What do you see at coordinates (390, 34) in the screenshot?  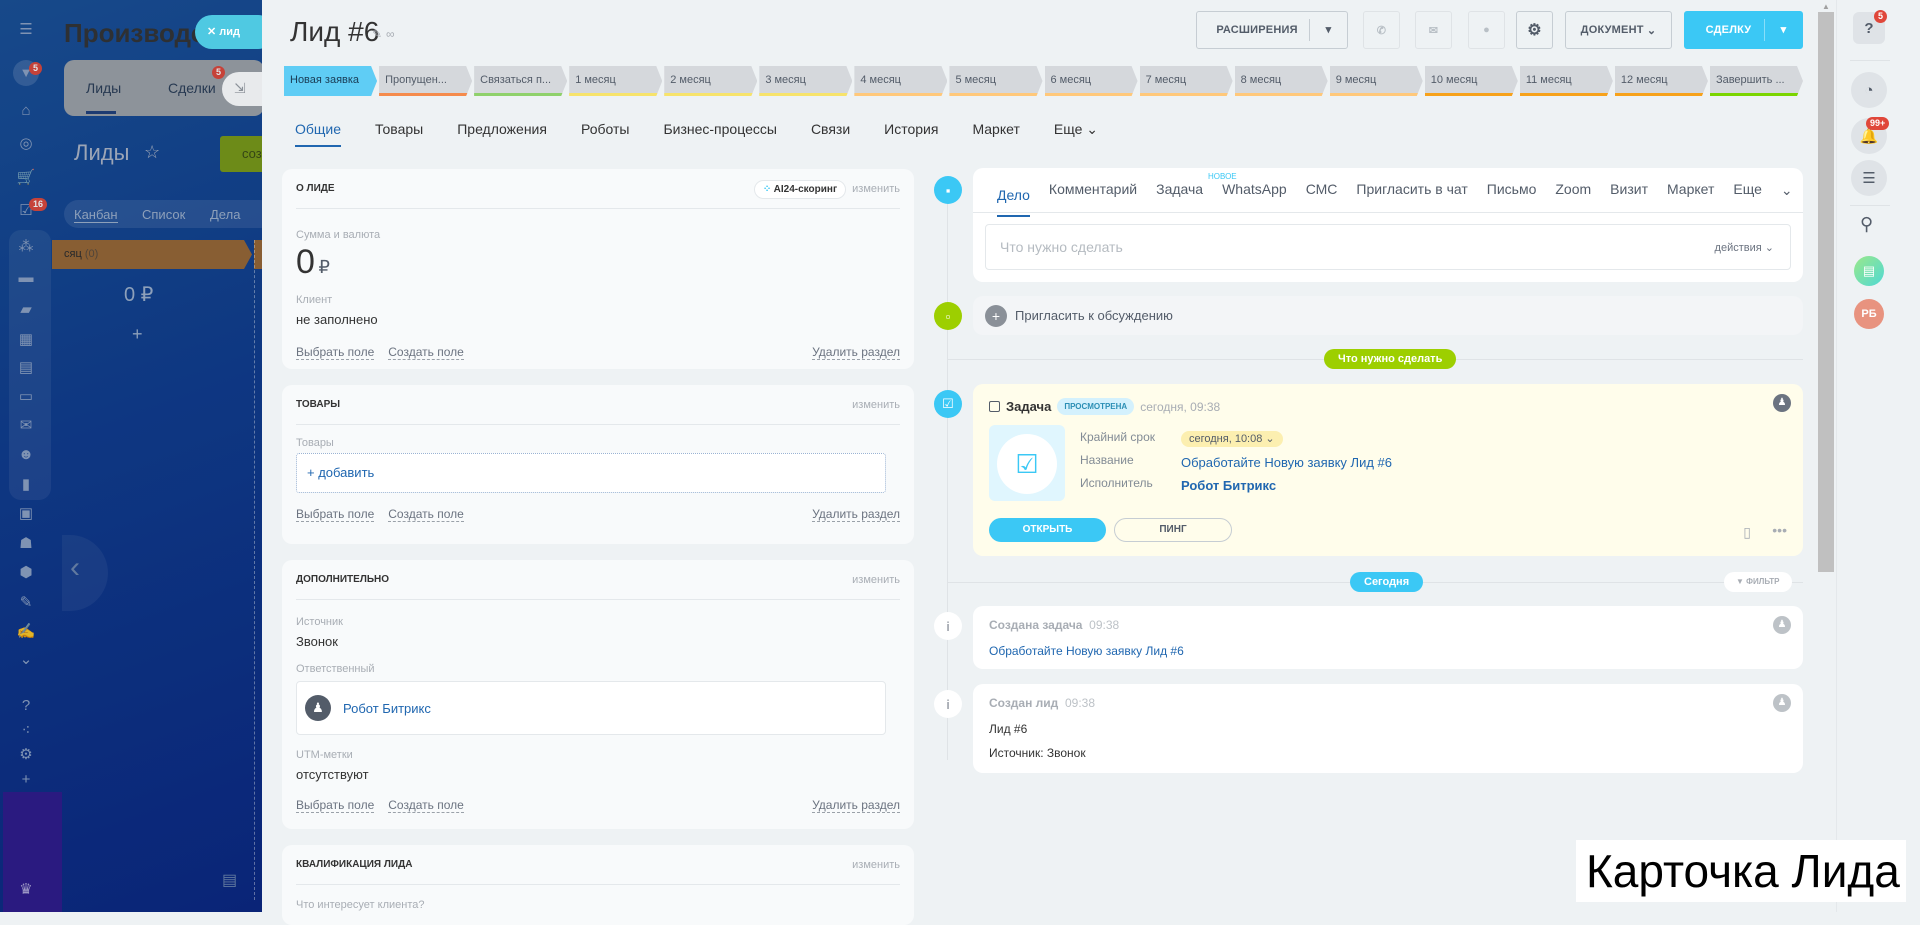 I see `link-icon: ∞` at bounding box center [390, 34].